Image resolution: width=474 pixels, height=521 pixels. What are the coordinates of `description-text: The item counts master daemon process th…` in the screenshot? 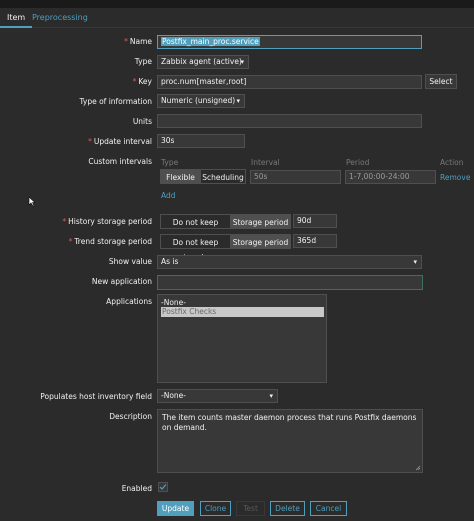 It's located at (289, 422).